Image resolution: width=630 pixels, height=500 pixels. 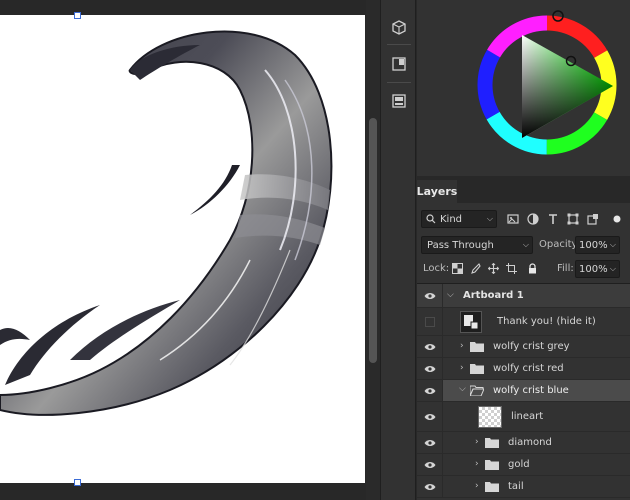 I want to click on lock-all-icon, so click(x=532, y=268).